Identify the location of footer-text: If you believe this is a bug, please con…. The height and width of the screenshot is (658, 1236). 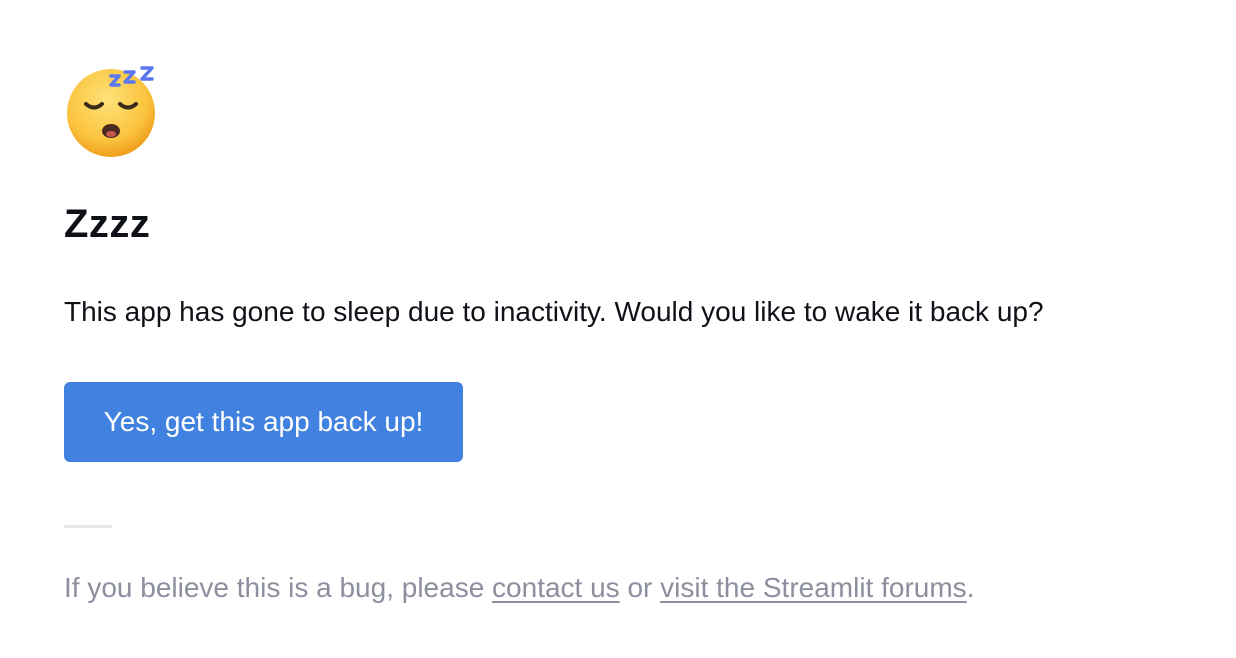
(519, 588).